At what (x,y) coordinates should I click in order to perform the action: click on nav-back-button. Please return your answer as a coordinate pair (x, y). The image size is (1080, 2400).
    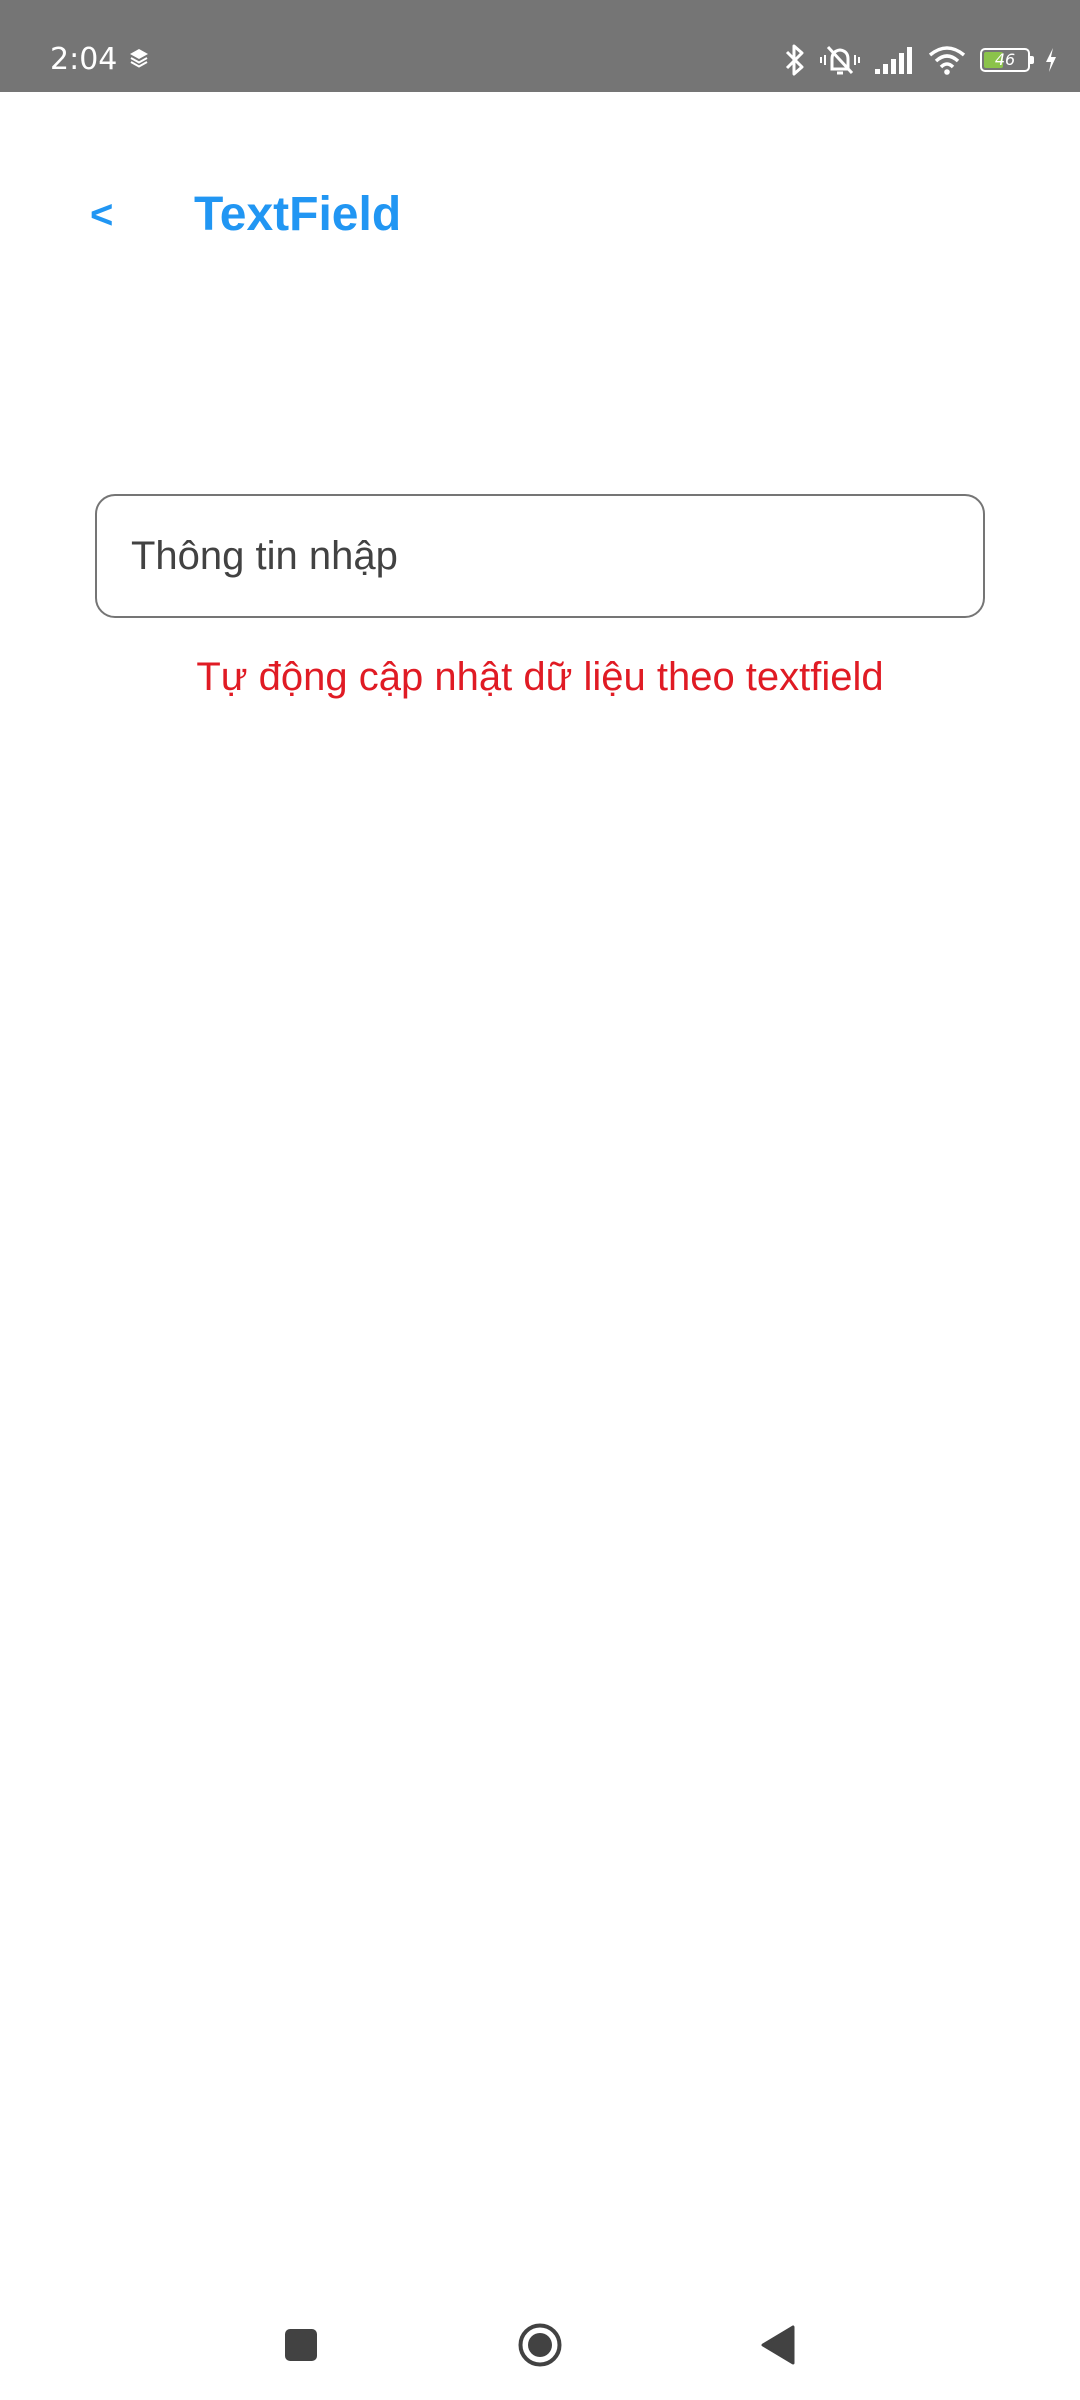
    Looking at the image, I should click on (778, 2345).